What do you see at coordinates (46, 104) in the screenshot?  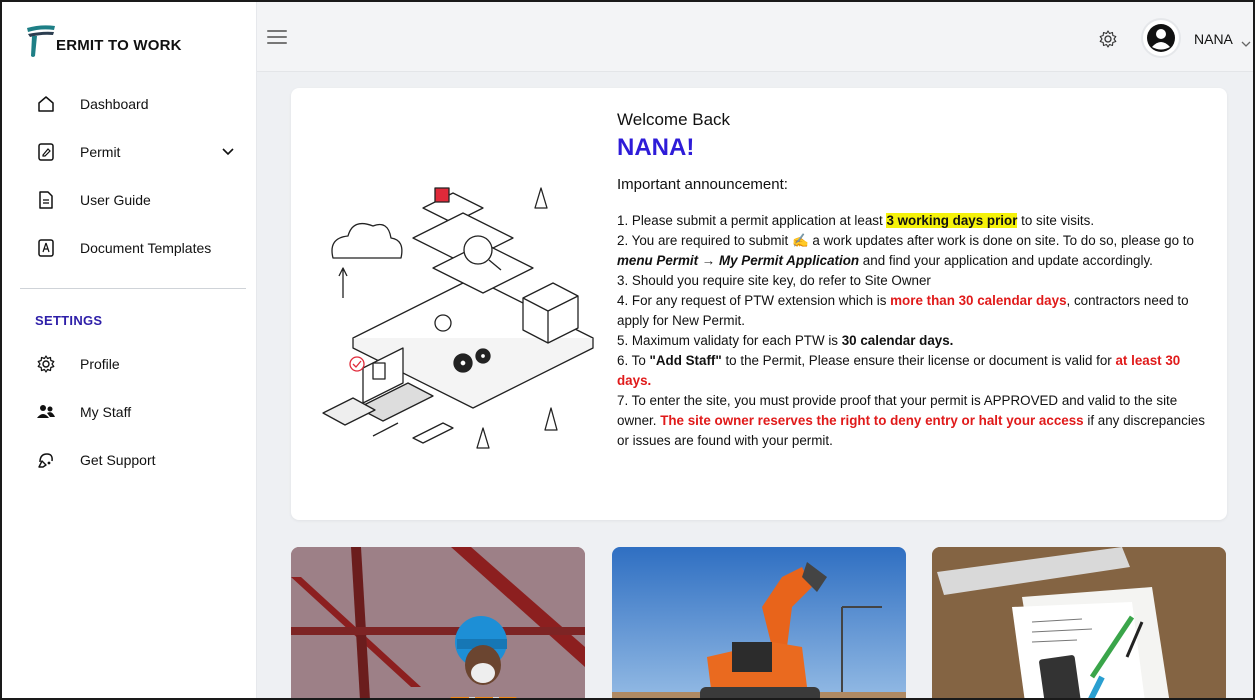 I see `home-icon` at bounding box center [46, 104].